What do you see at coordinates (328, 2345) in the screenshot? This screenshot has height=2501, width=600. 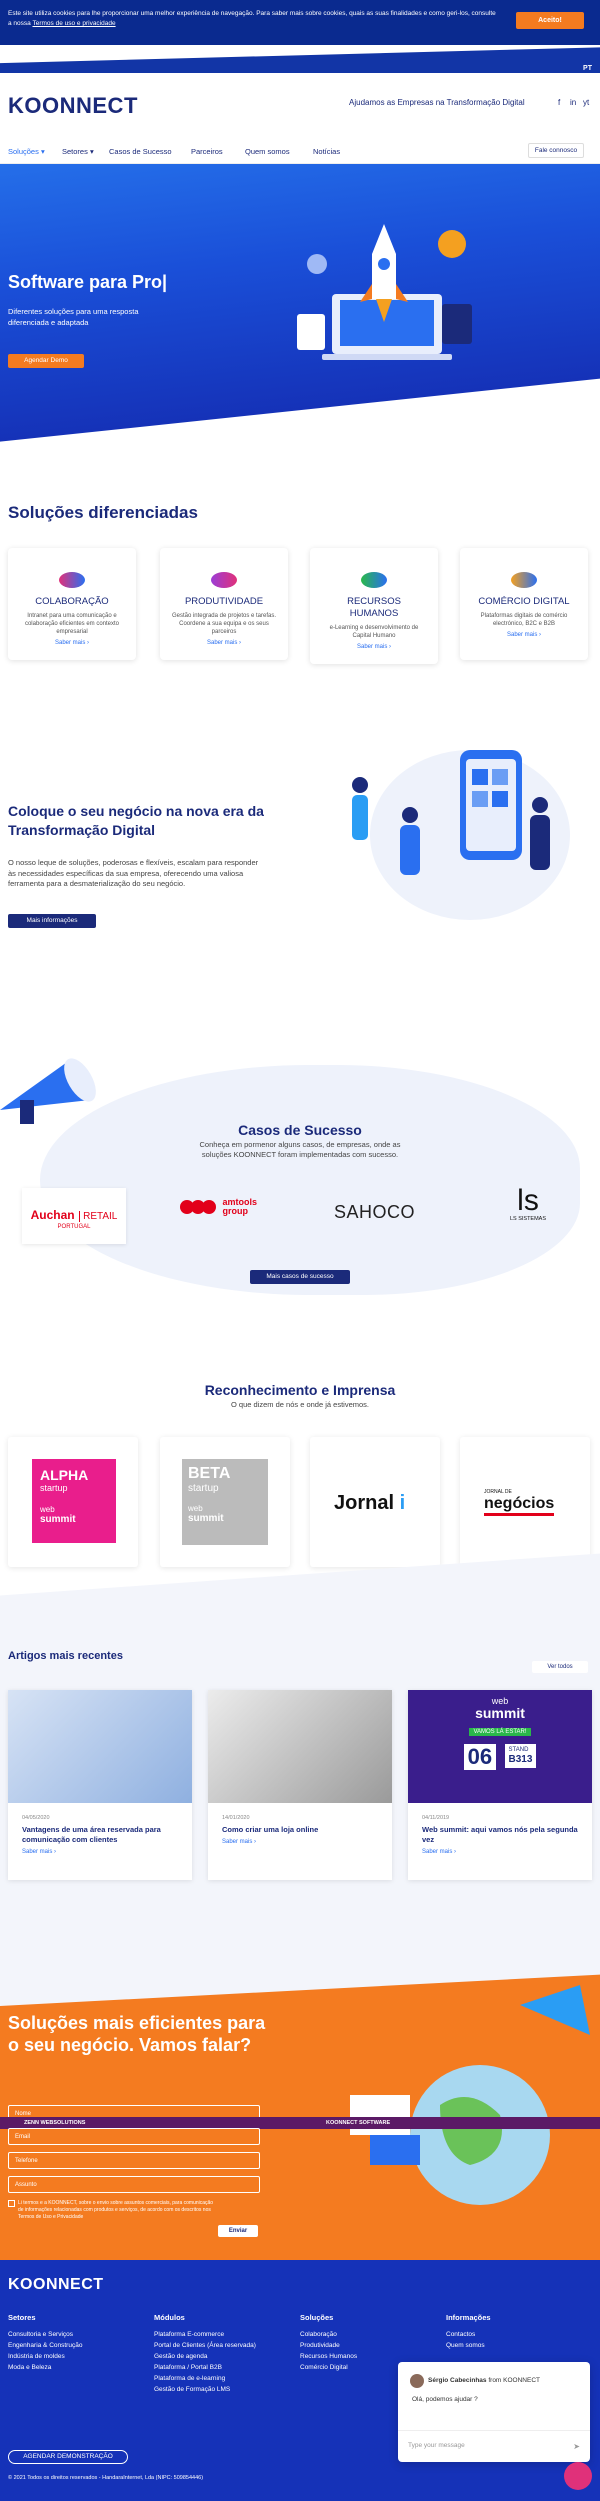 I see `footer-link: Produtividade` at bounding box center [328, 2345].